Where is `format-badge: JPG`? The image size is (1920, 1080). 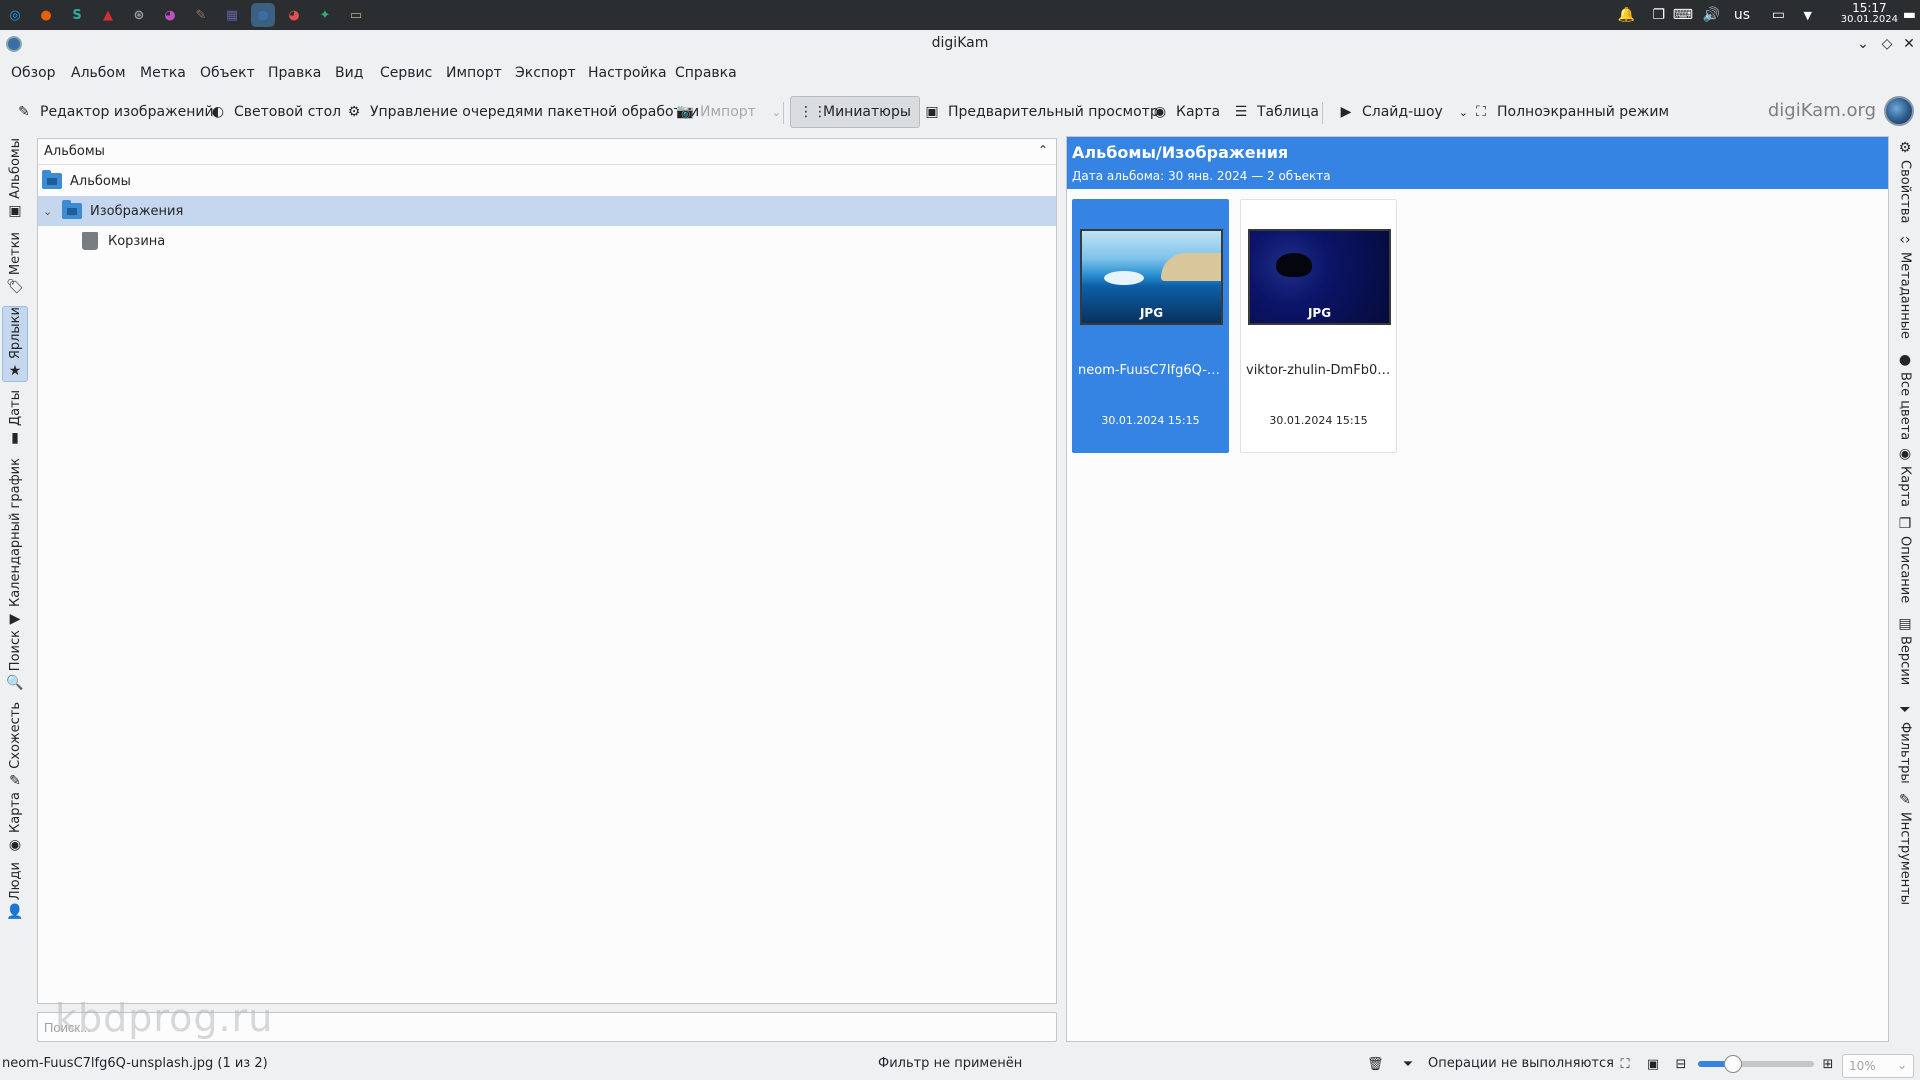
format-badge: JPG is located at coordinates (1319, 313).